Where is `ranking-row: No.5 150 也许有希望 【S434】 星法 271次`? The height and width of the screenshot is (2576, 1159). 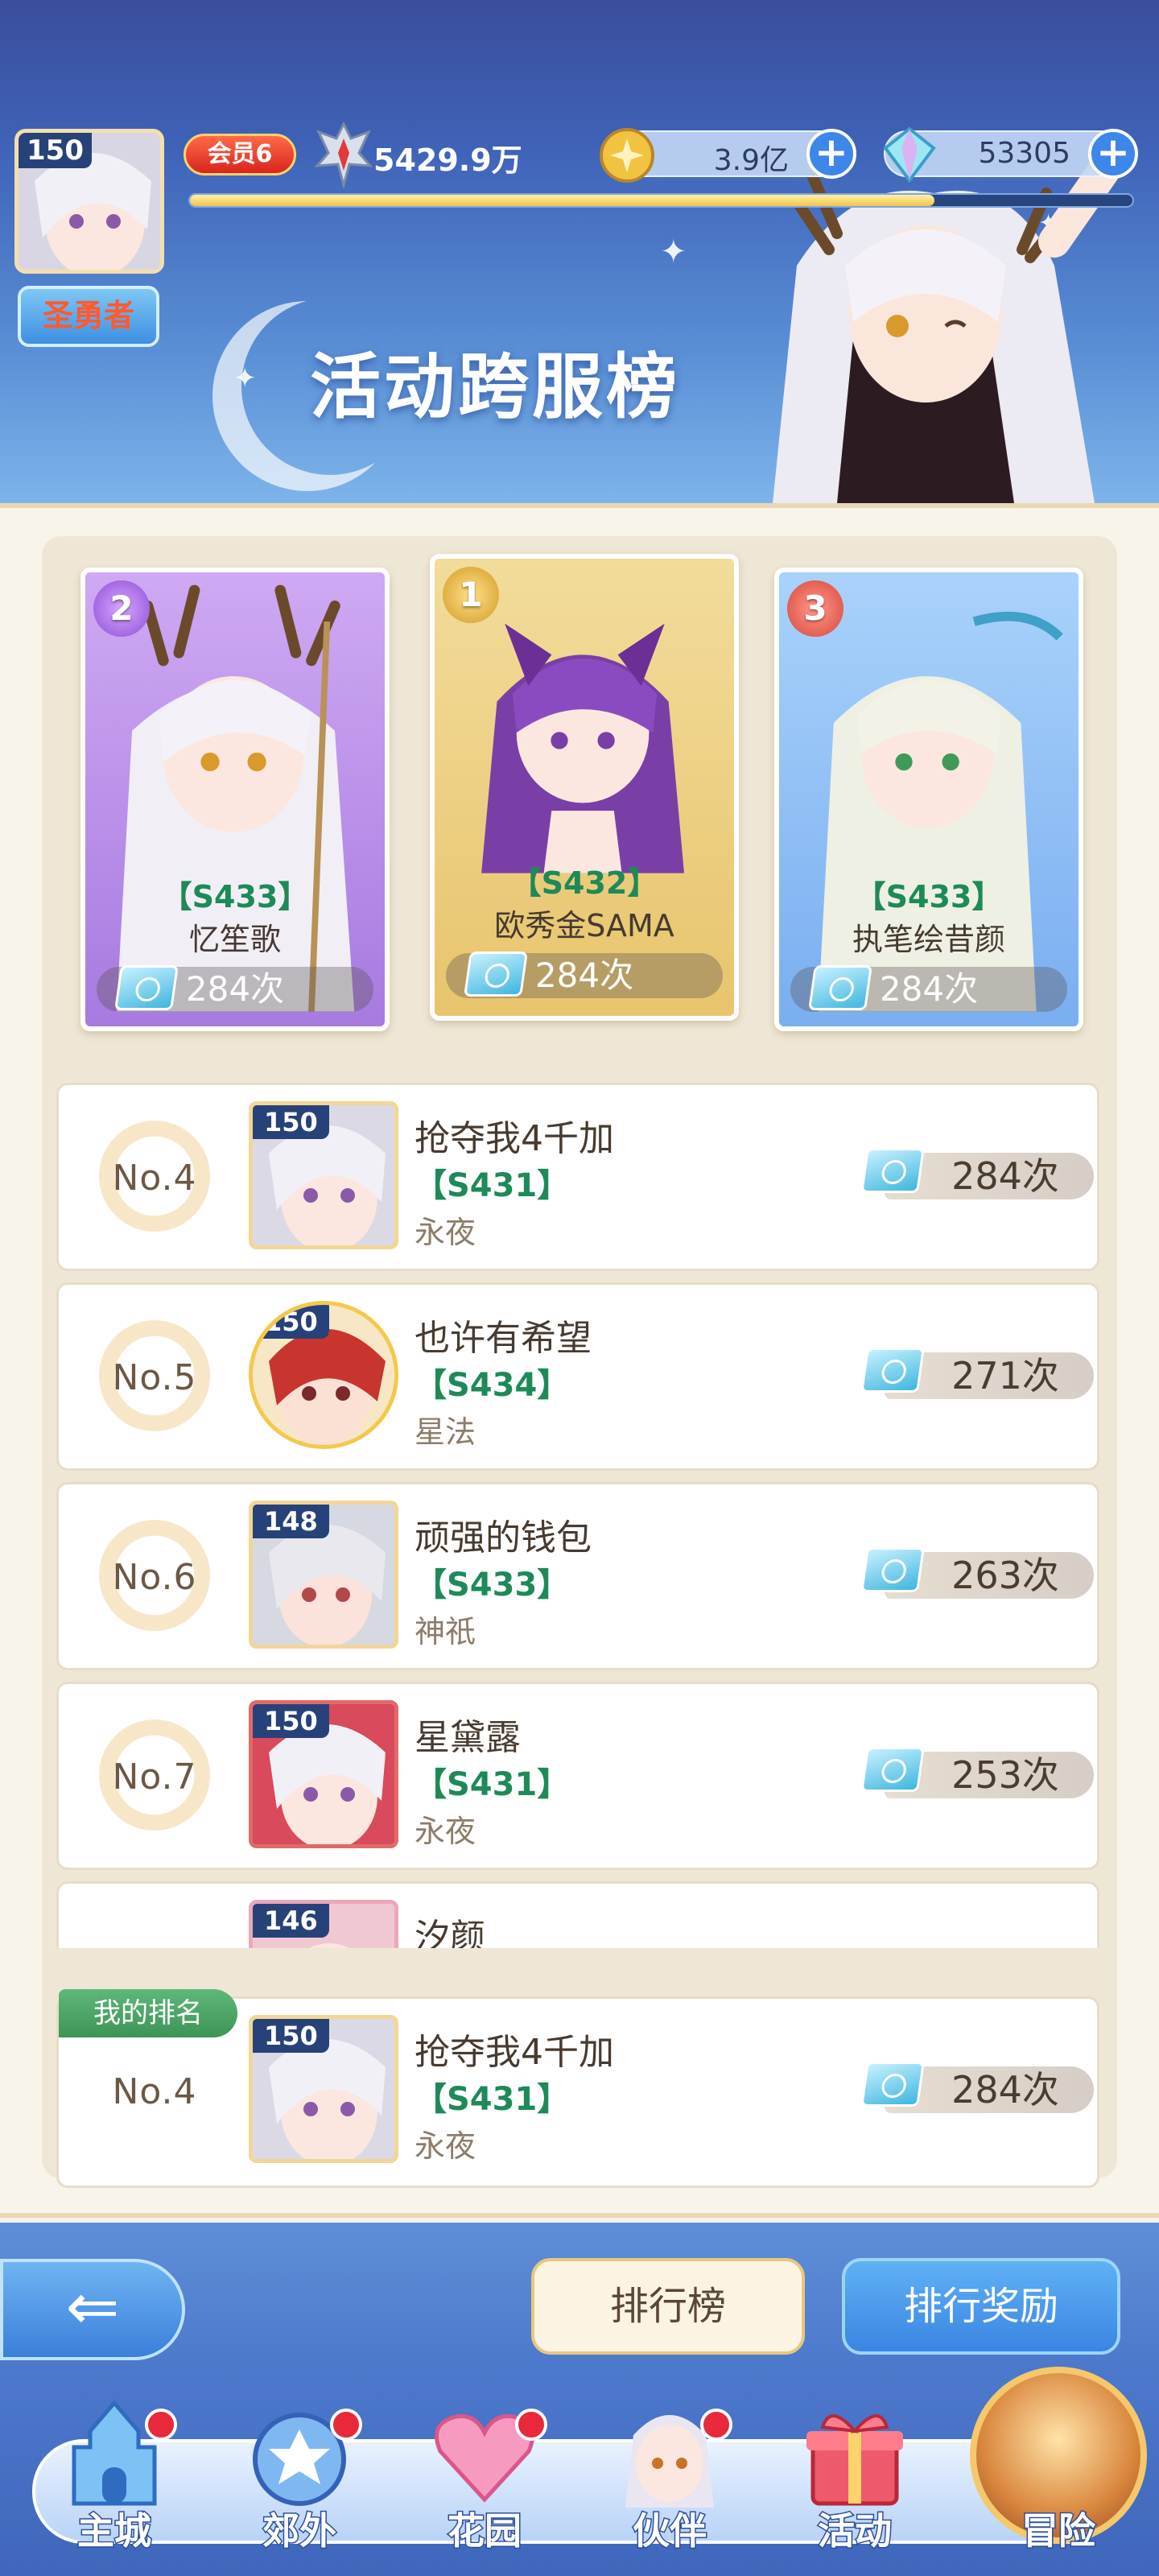
ranking-row: No.5 150 也许有希望 【S434】 星法 271次 is located at coordinates (577, 1376).